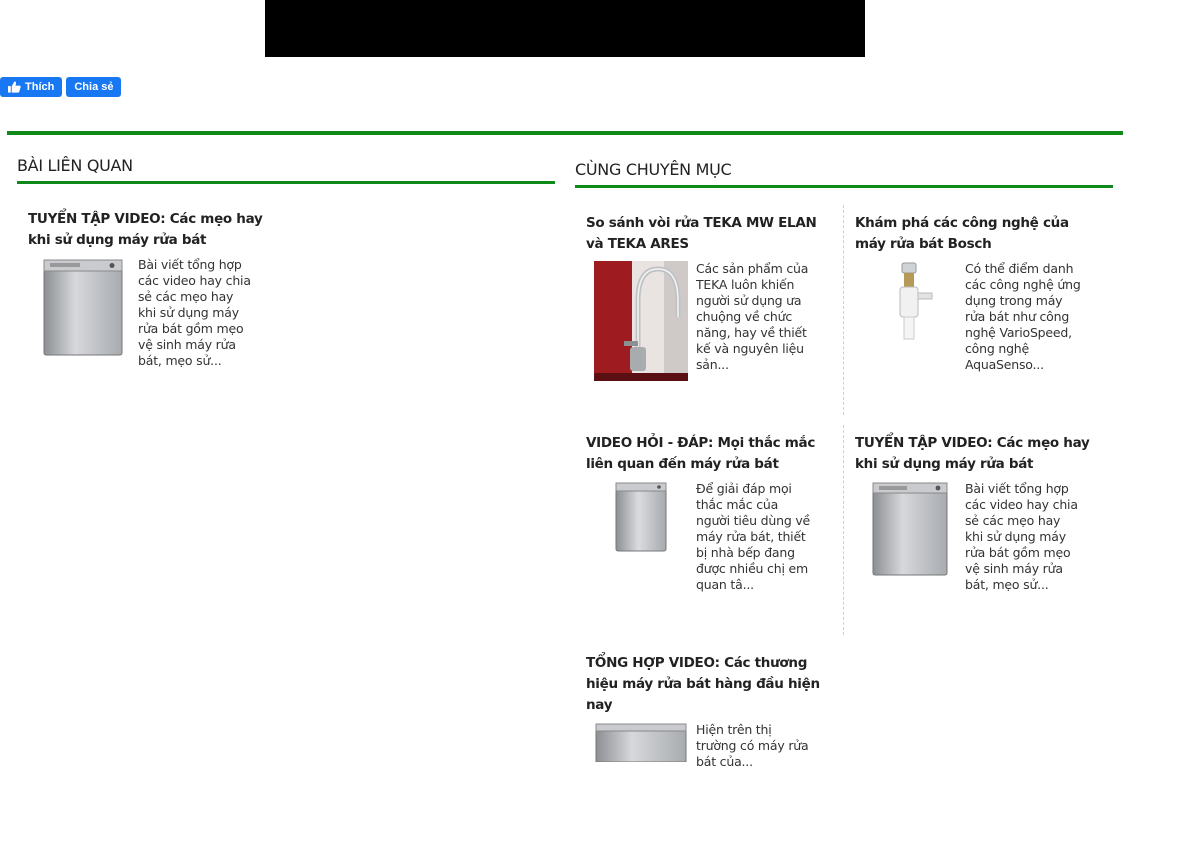 The width and height of the screenshot is (1197, 842). Describe the element at coordinates (565, 28) in the screenshot. I see `video-player` at that location.